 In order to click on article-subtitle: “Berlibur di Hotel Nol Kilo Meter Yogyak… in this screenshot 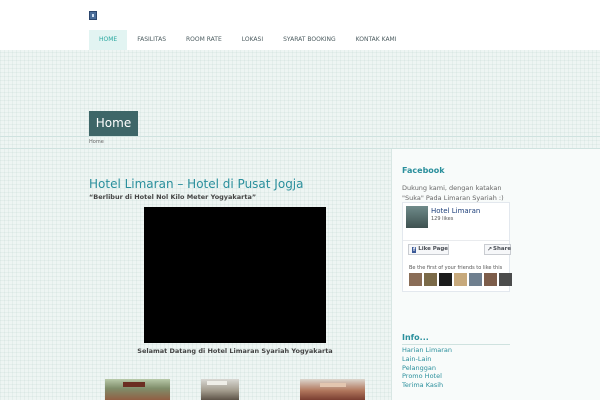, I will do `click(173, 197)`.